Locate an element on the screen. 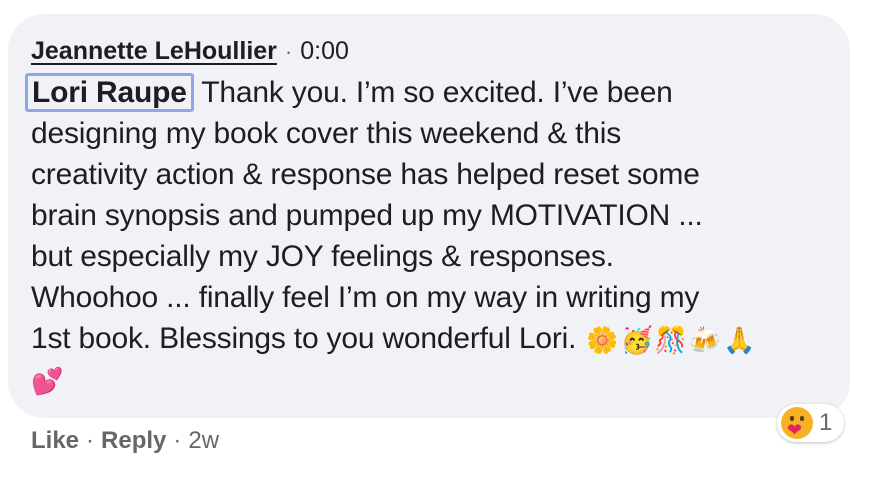 Image resolution: width=870 pixels, height=488 pixels. comment-age-link: 2w is located at coordinates (203, 440).